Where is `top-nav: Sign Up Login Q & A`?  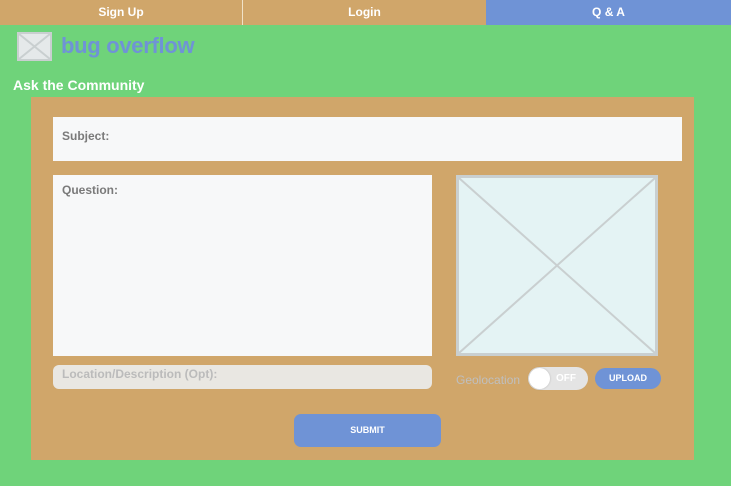
top-nav: Sign Up Login Q & A is located at coordinates (365, 12).